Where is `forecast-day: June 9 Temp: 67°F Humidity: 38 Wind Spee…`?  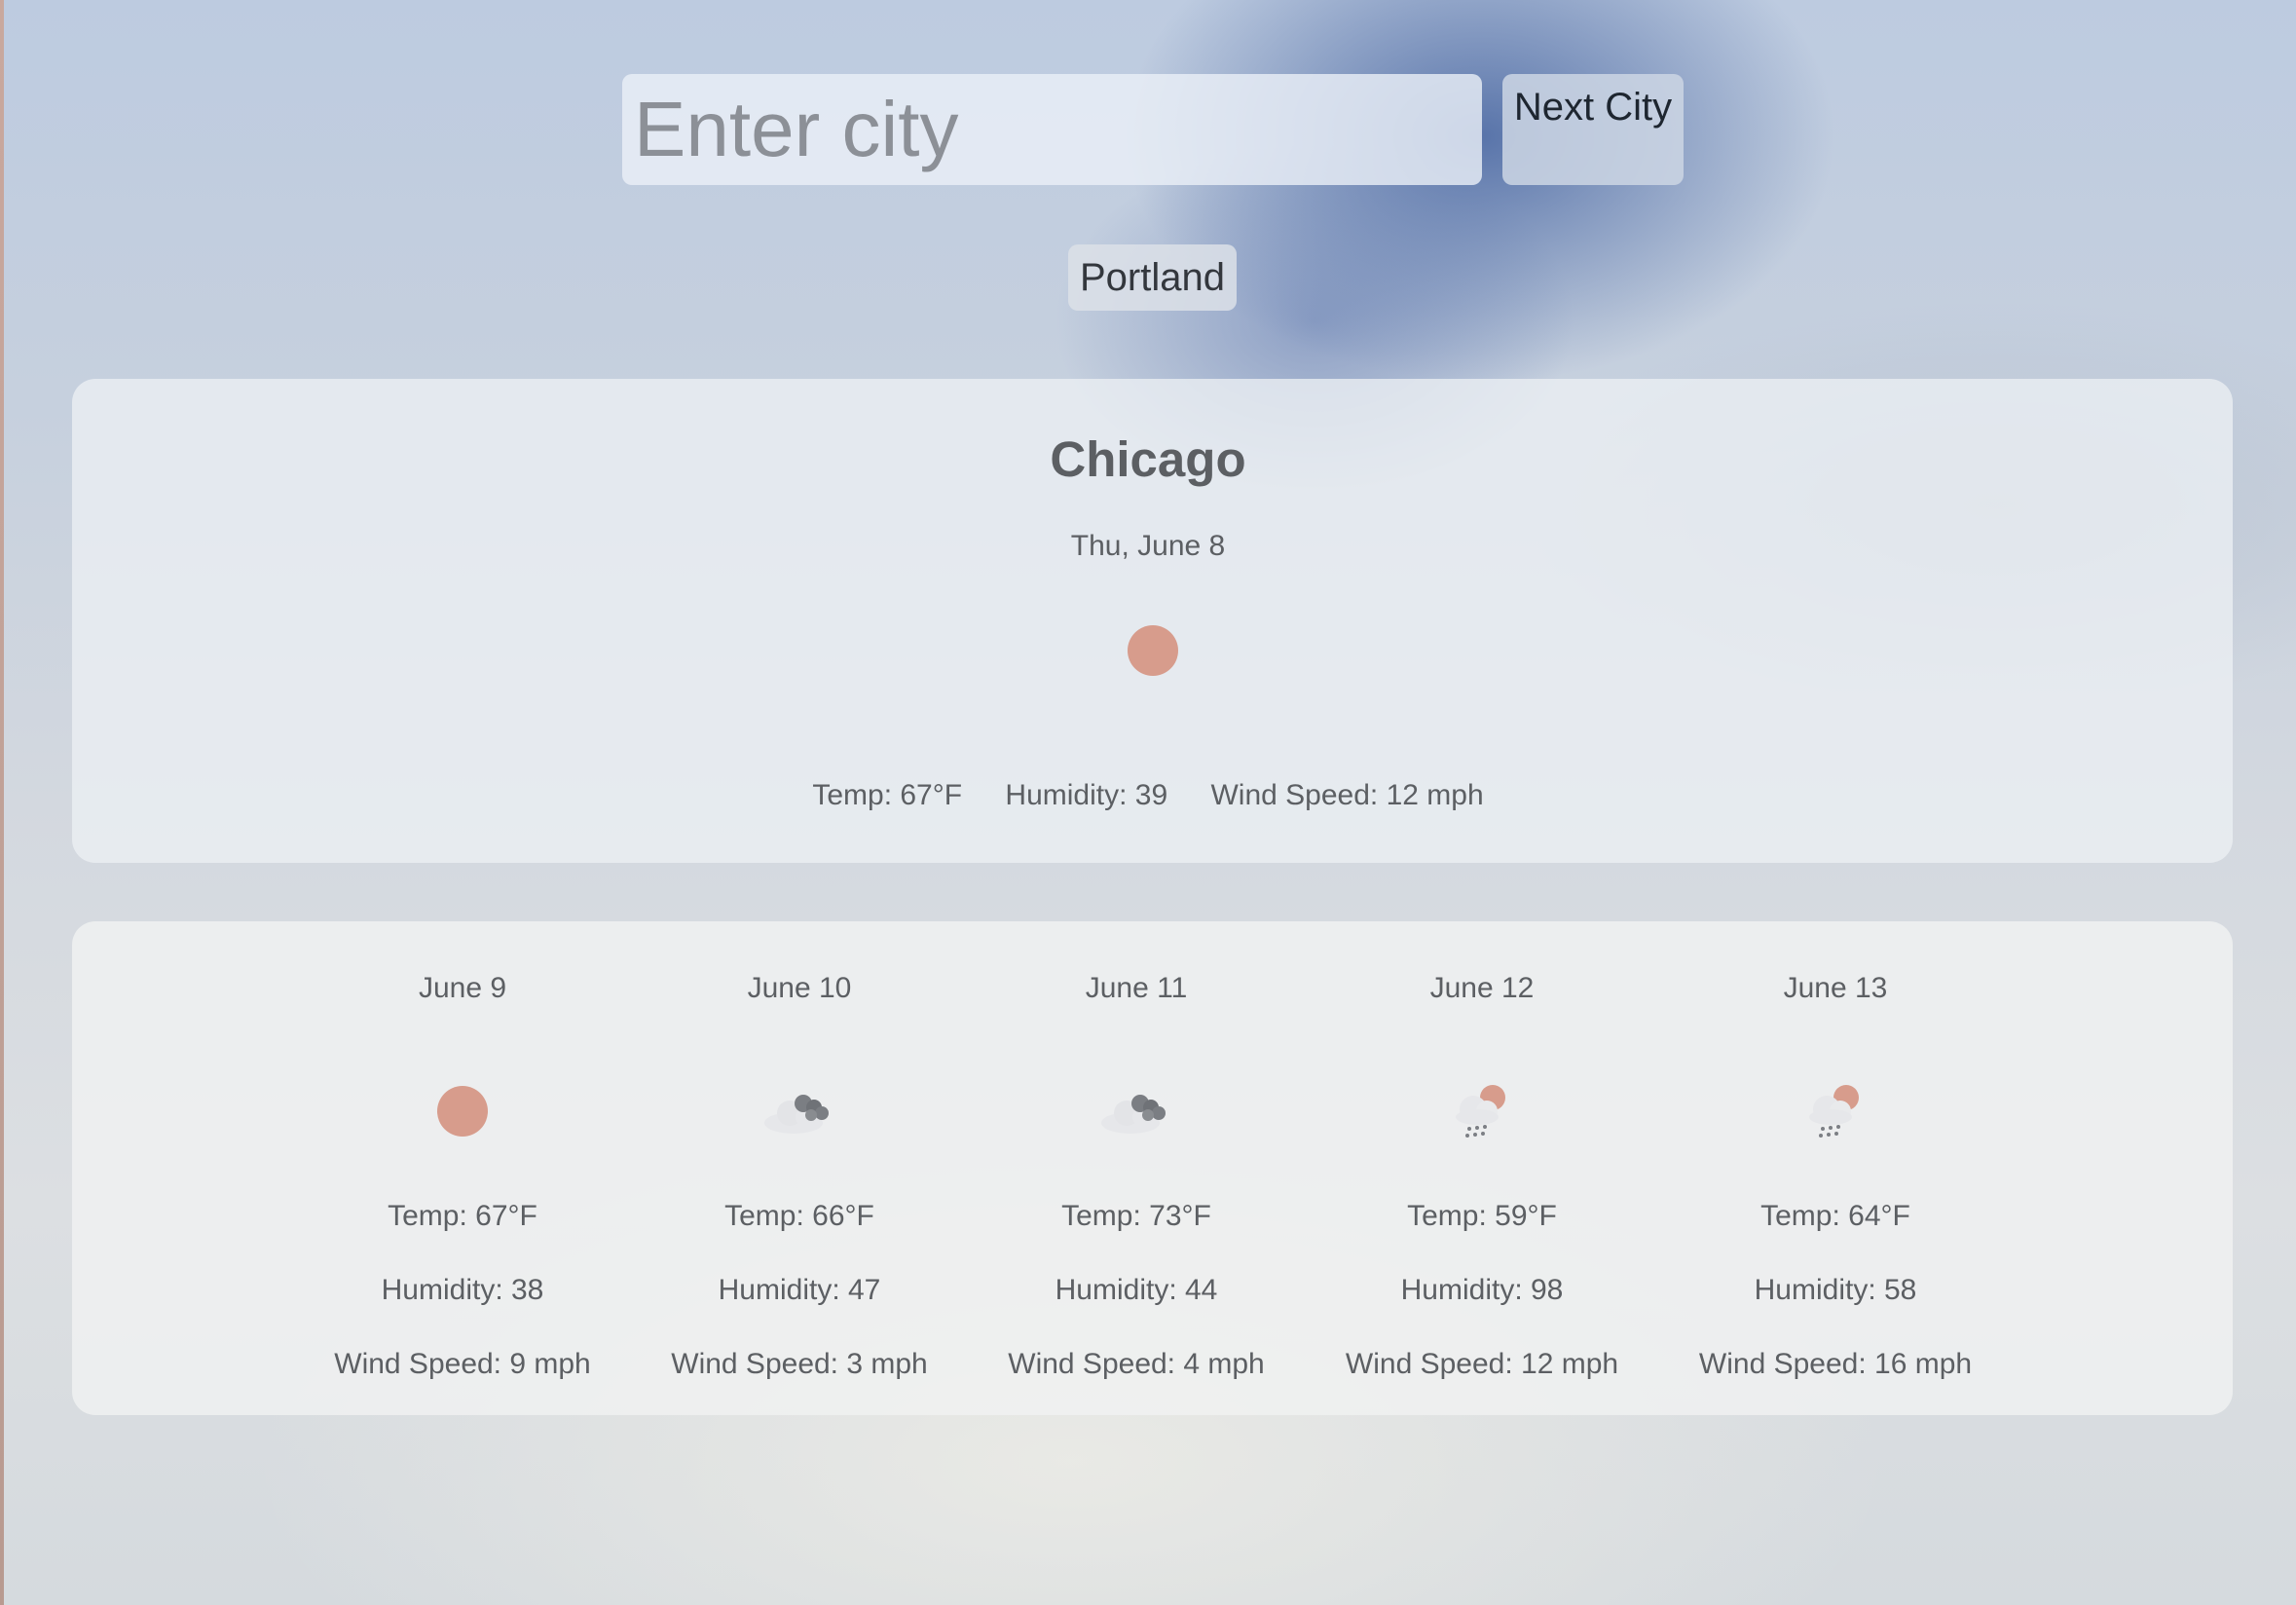 forecast-day: June 9 Temp: 67°F Humidity: 38 Wind Spee… is located at coordinates (462, 1176).